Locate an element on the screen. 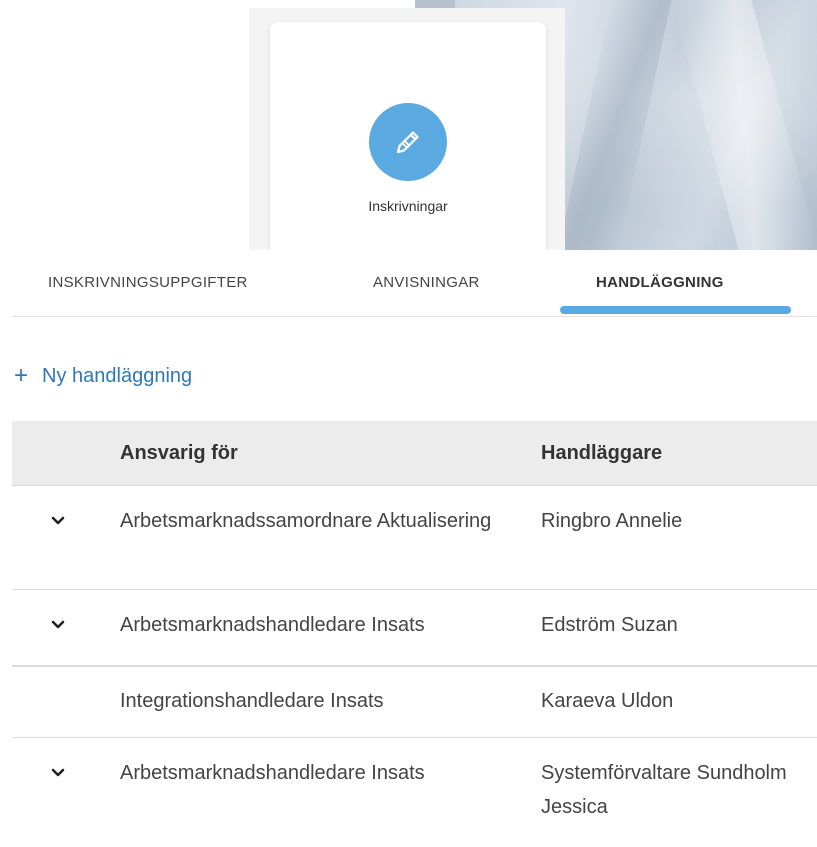 This screenshot has width=817, height=847. row-responsible: Arbetsmarknadssamordnare Aktualisering is located at coordinates (306, 521).